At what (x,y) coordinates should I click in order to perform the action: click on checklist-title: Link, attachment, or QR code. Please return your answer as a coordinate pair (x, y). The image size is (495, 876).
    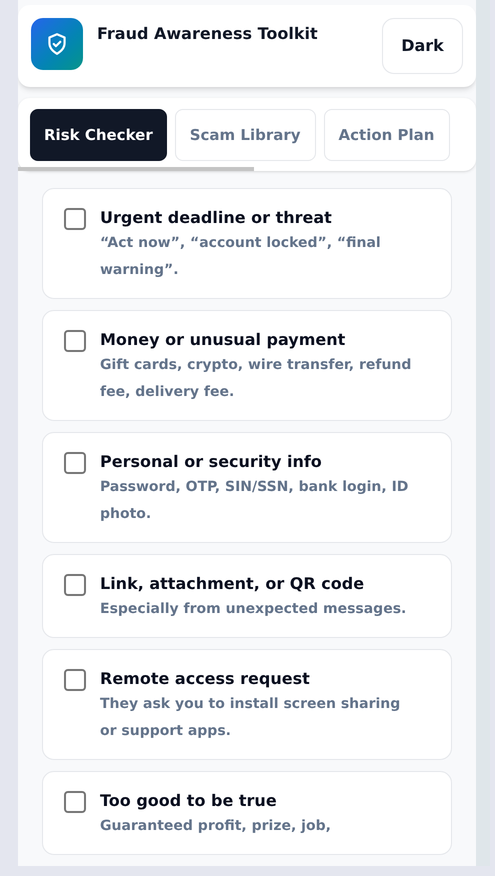
    Looking at the image, I should click on (233, 584).